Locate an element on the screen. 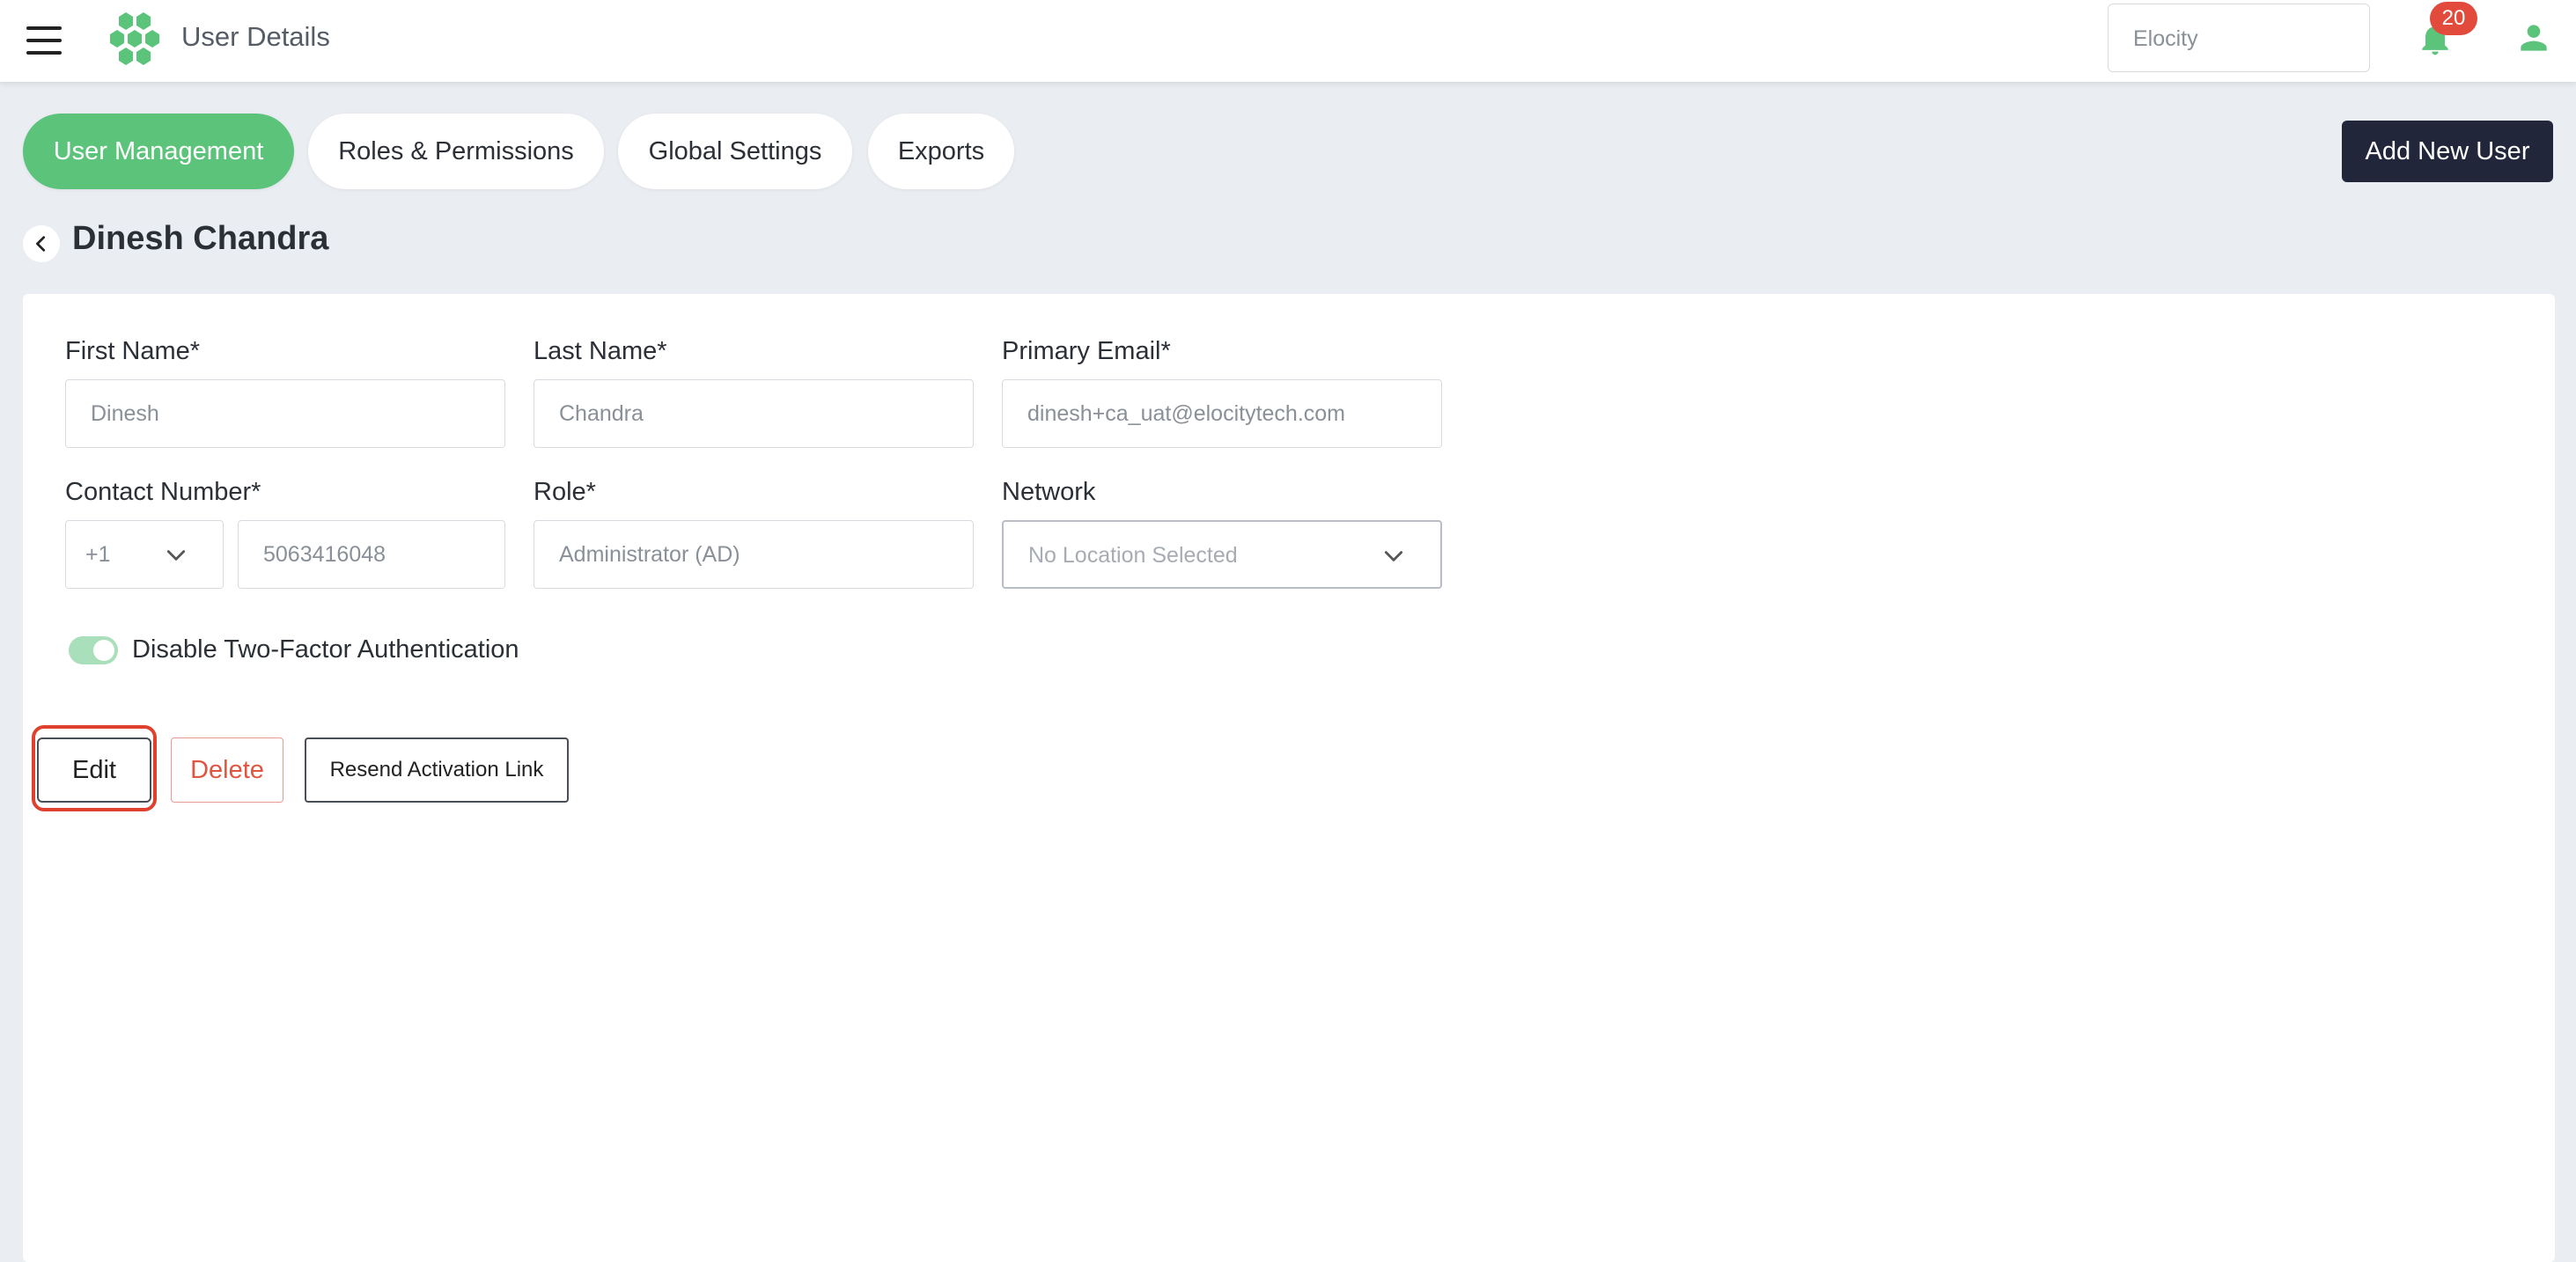 Image resolution: width=2576 pixels, height=1262 pixels. network-label: Network is located at coordinates (1049, 492).